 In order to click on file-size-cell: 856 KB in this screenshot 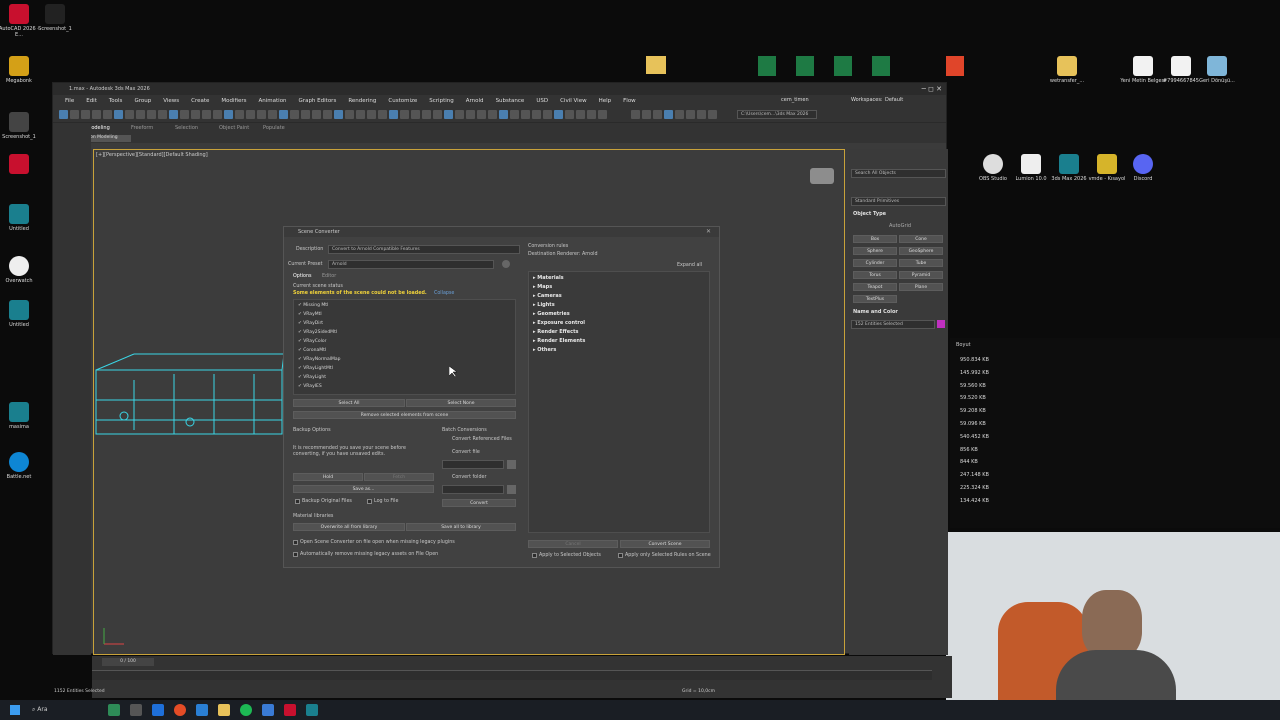, I will do `click(969, 450)`.